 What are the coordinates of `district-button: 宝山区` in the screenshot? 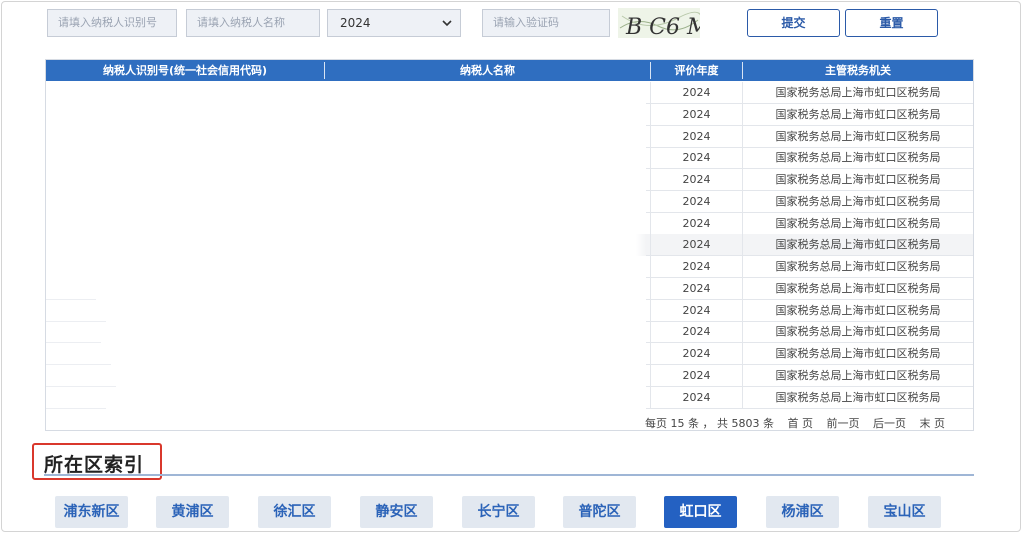 It's located at (904, 512).